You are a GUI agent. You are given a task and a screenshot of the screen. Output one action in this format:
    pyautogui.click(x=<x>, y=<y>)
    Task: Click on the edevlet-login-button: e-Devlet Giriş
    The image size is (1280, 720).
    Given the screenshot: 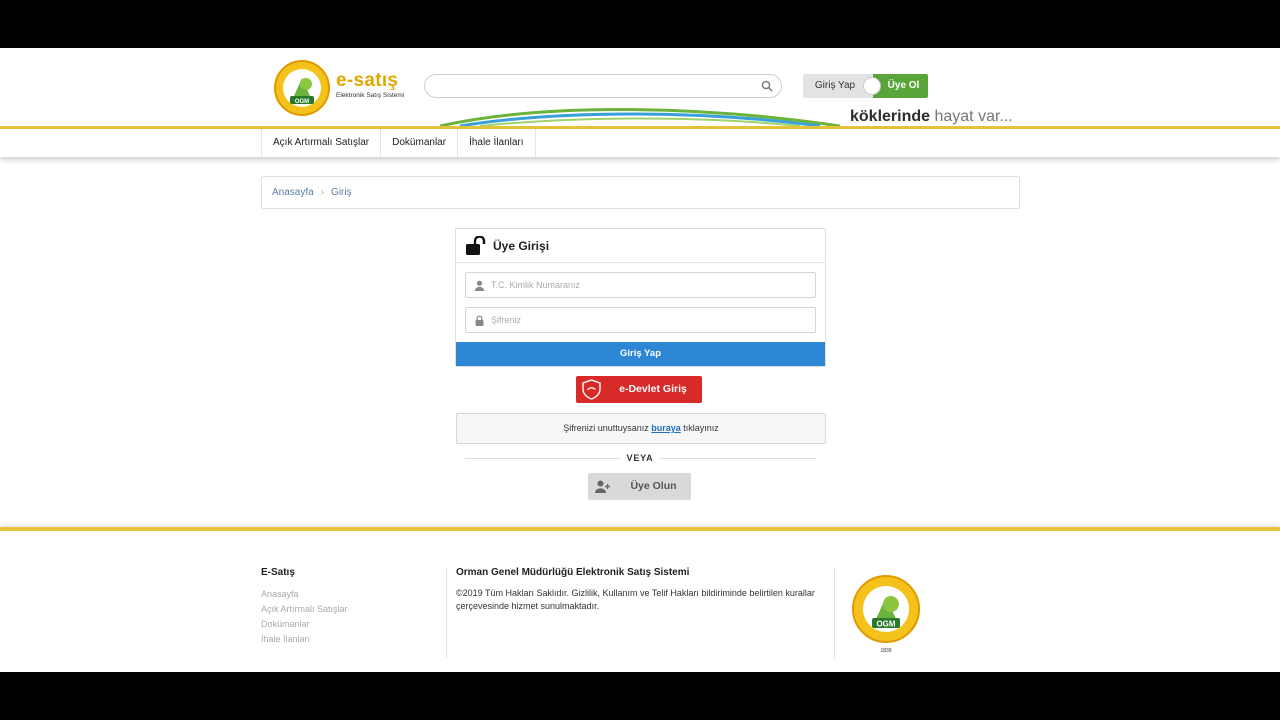 What is the action you would take?
    pyautogui.click(x=639, y=389)
    